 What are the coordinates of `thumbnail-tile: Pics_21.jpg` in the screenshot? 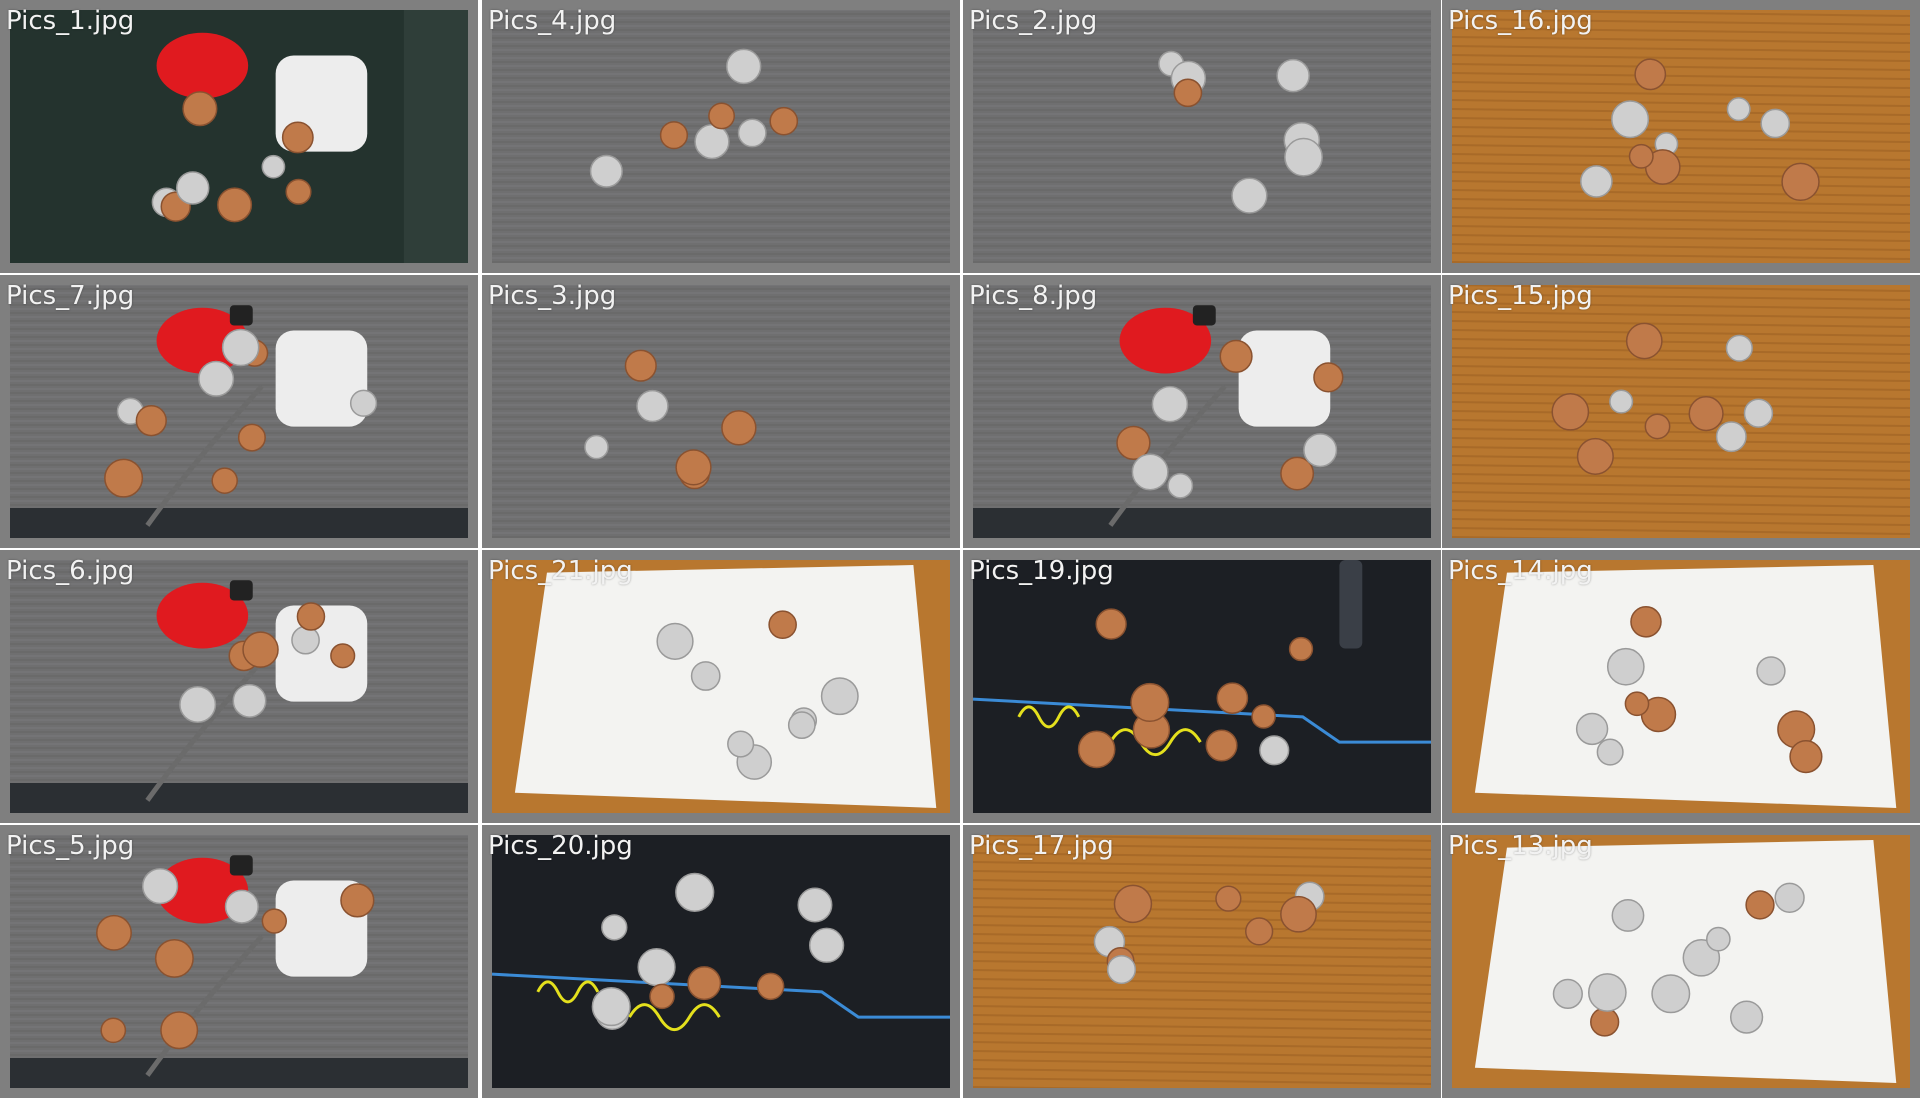 It's located at (721, 686).